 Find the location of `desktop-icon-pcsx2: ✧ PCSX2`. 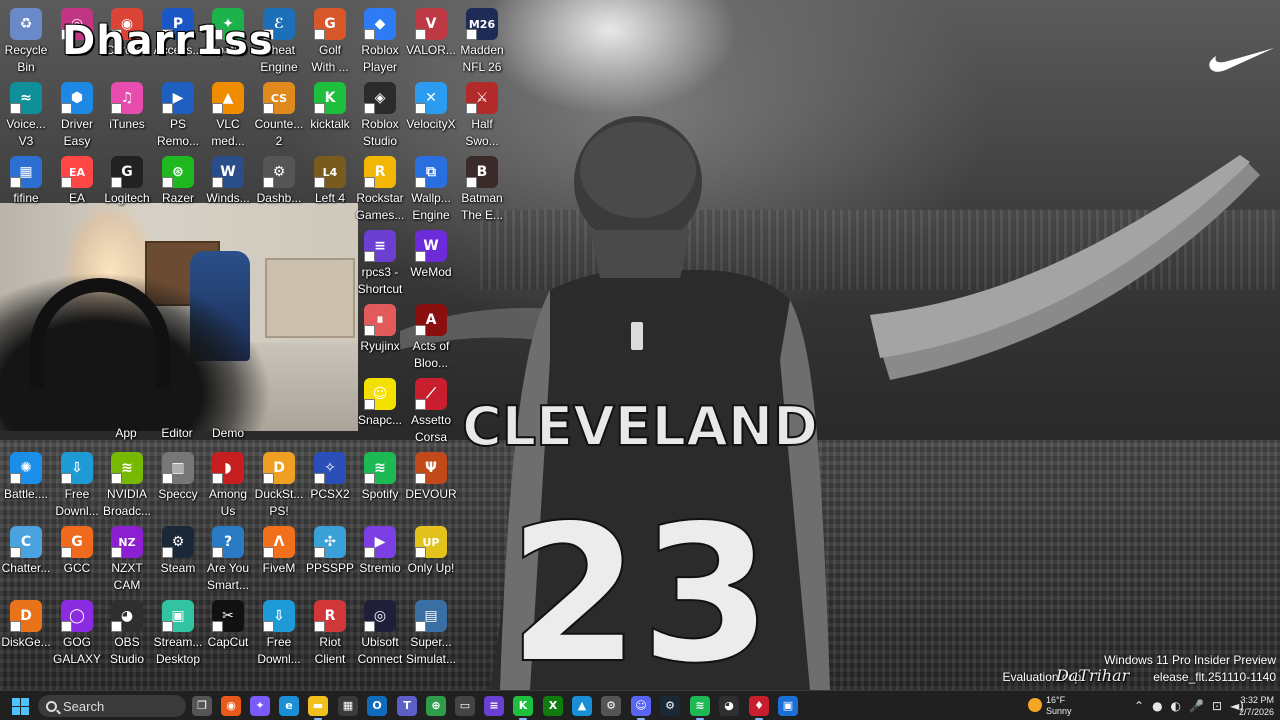

desktop-icon-pcsx2: ✧ PCSX2 is located at coordinates (330, 485).